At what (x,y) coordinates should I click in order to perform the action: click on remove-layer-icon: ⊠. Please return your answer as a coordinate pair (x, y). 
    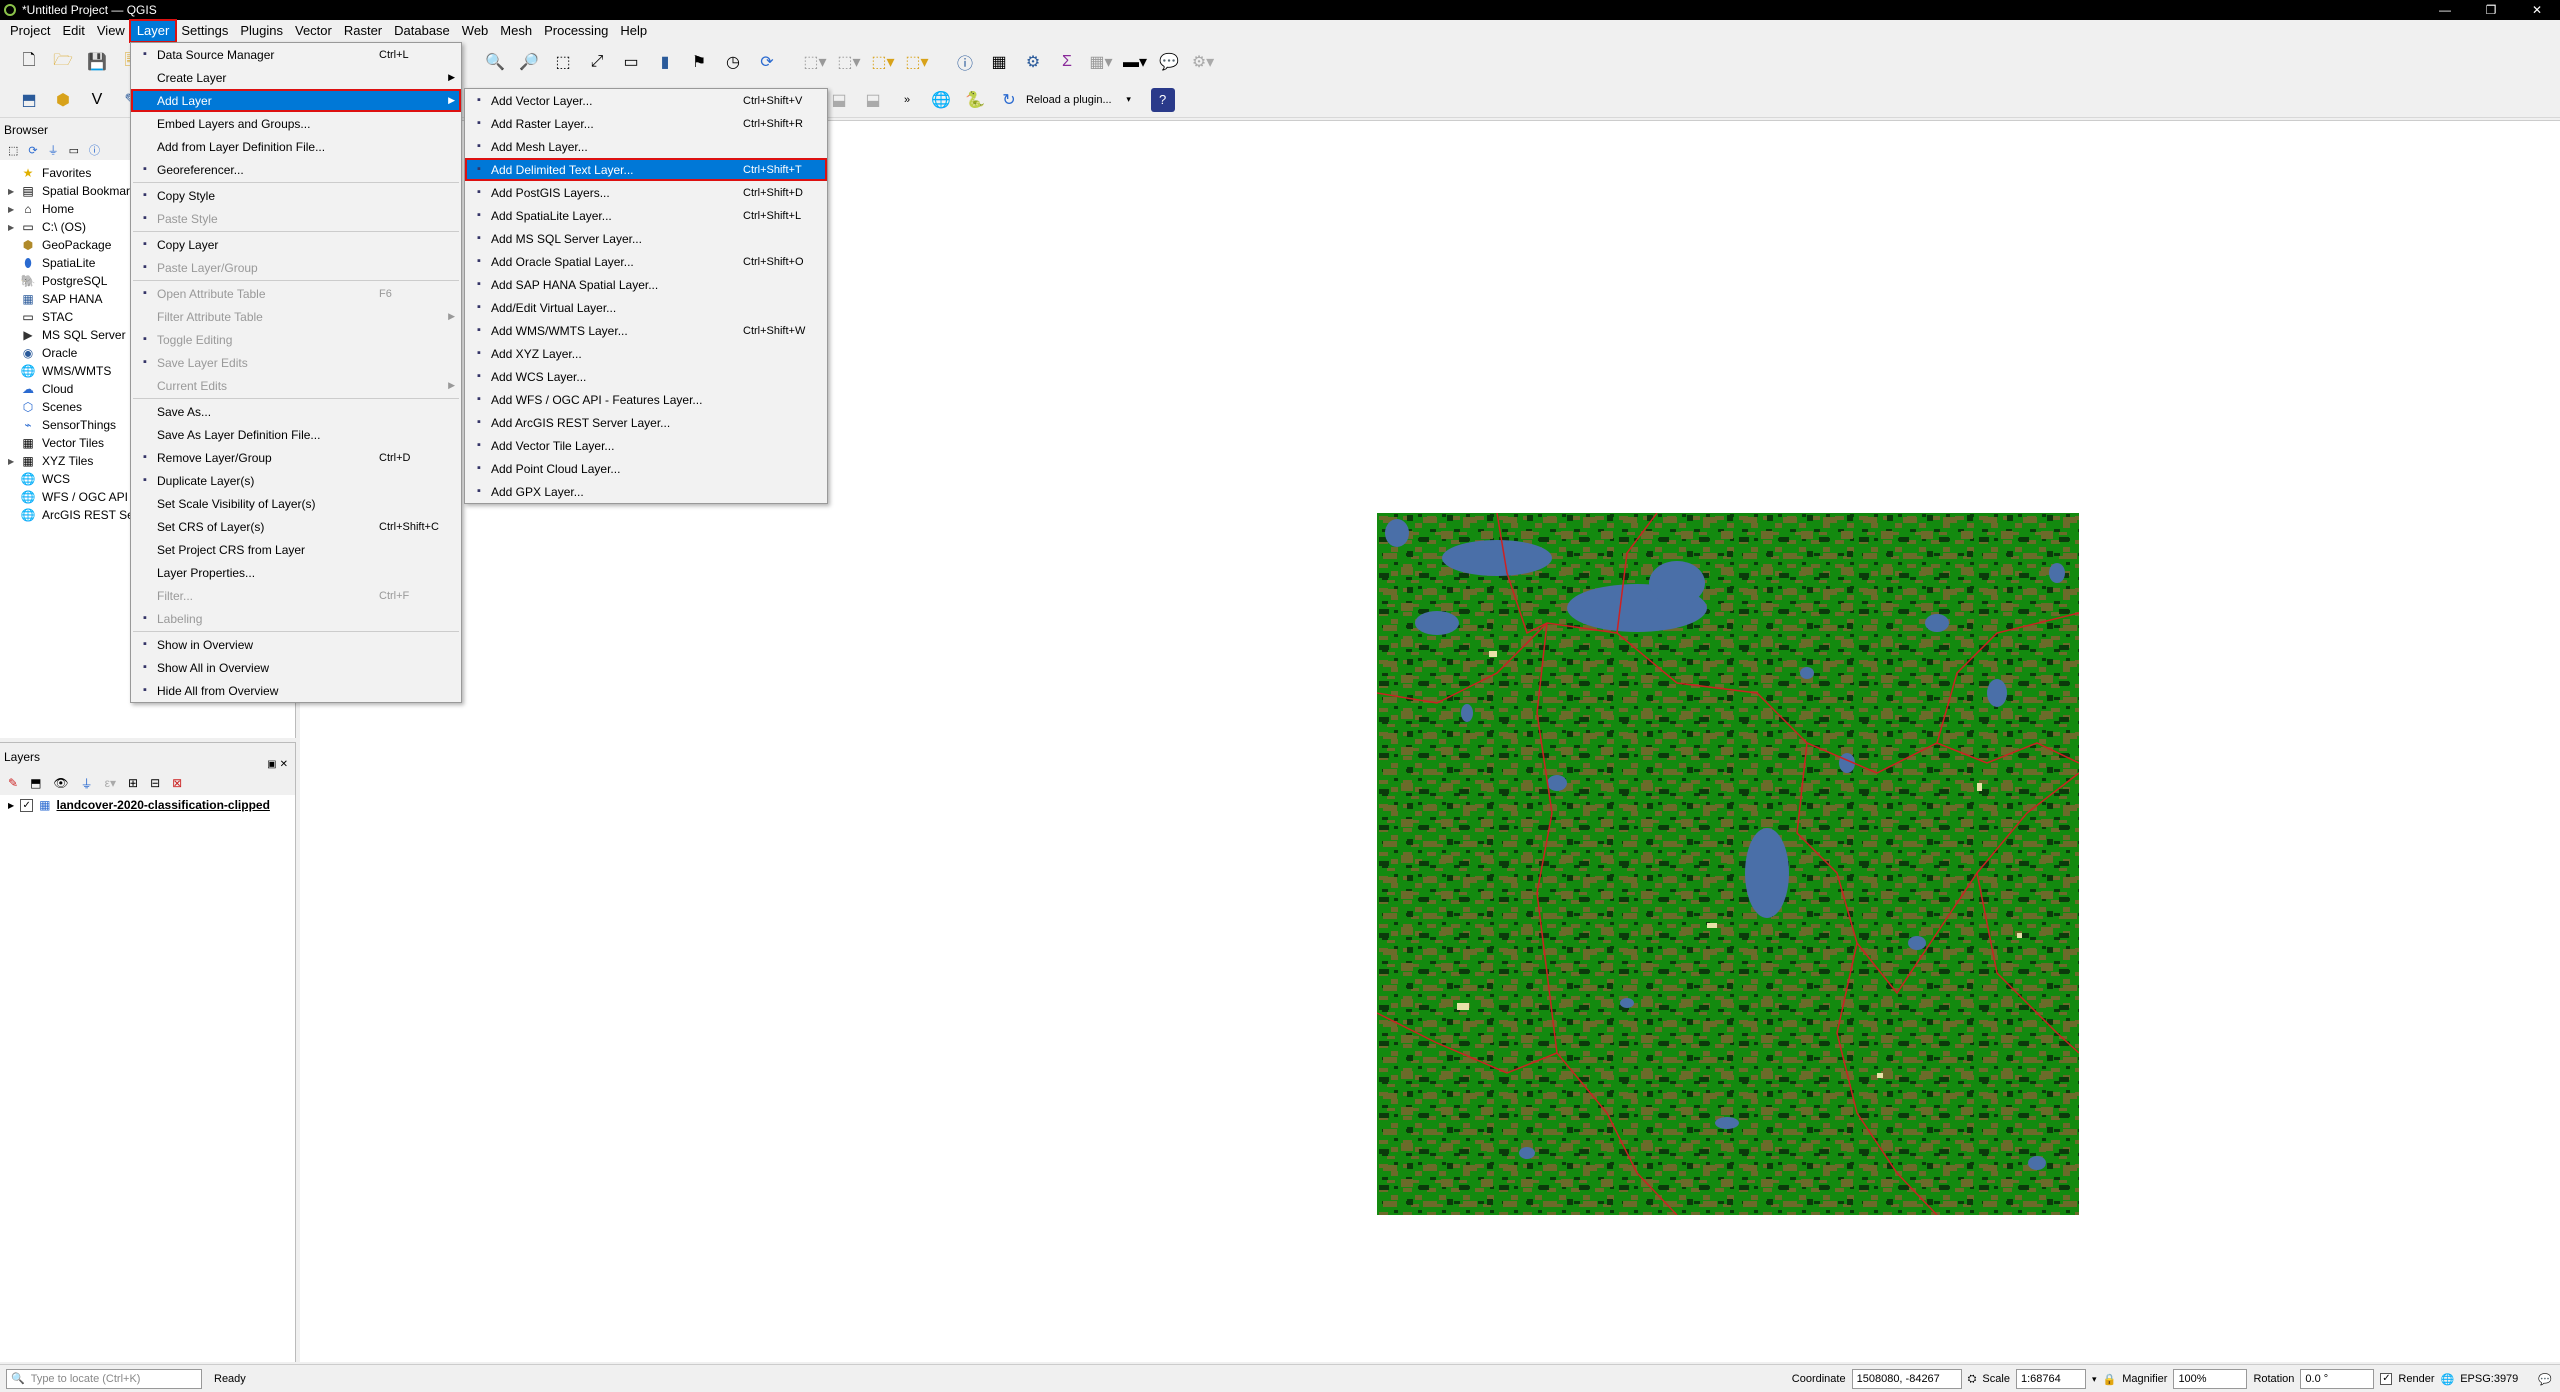
    Looking at the image, I should click on (177, 783).